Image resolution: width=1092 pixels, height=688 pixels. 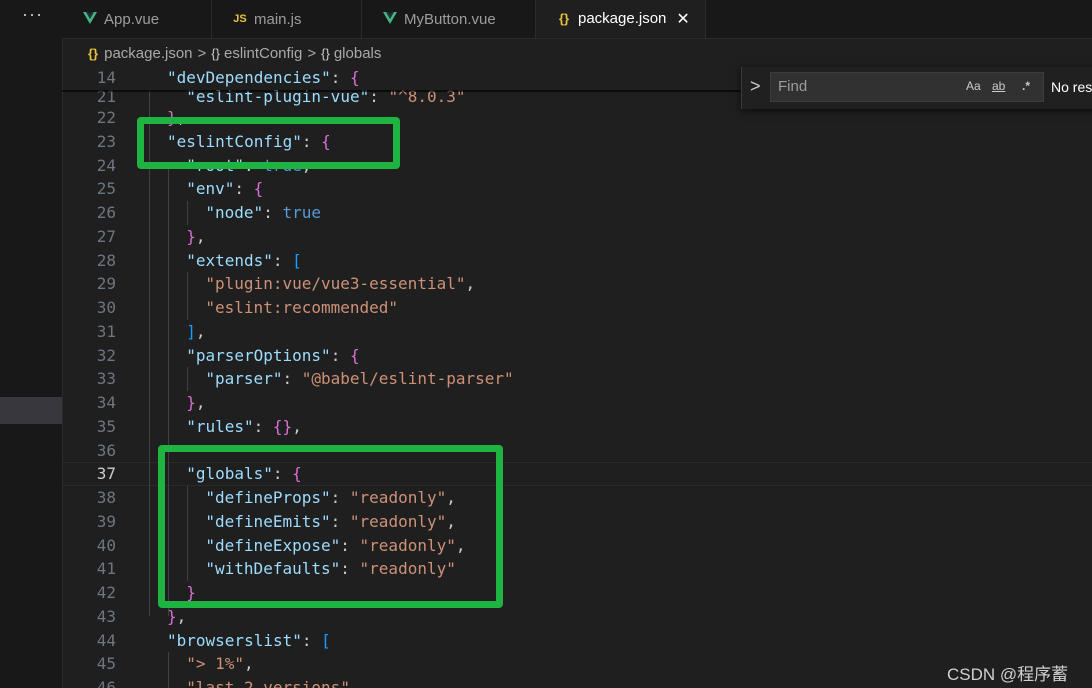 What do you see at coordinates (577, 379) in the screenshot?
I see `code-line: 33 "parser": "@babel/eslint-parser"` at bounding box center [577, 379].